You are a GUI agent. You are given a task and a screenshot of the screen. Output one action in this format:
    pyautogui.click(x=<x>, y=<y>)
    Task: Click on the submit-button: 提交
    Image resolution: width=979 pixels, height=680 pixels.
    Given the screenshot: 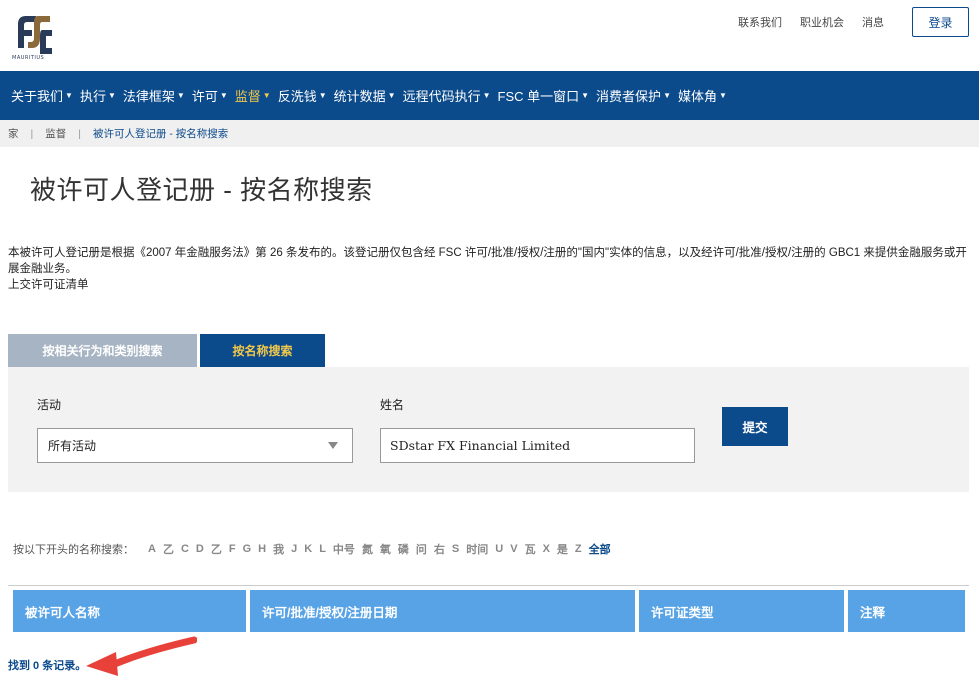 What is the action you would take?
    pyautogui.click(x=755, y=426)
    